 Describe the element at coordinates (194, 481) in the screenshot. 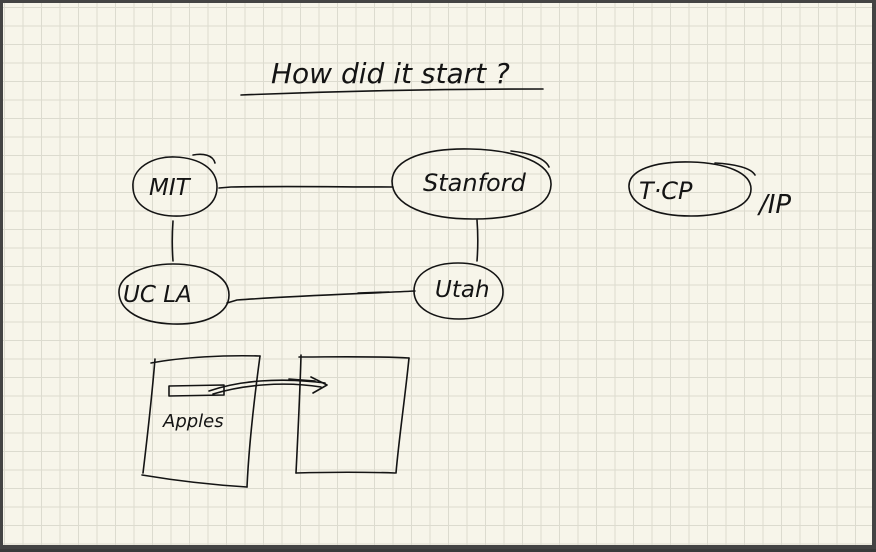

I see `memory-box-left-bottom` at that location.